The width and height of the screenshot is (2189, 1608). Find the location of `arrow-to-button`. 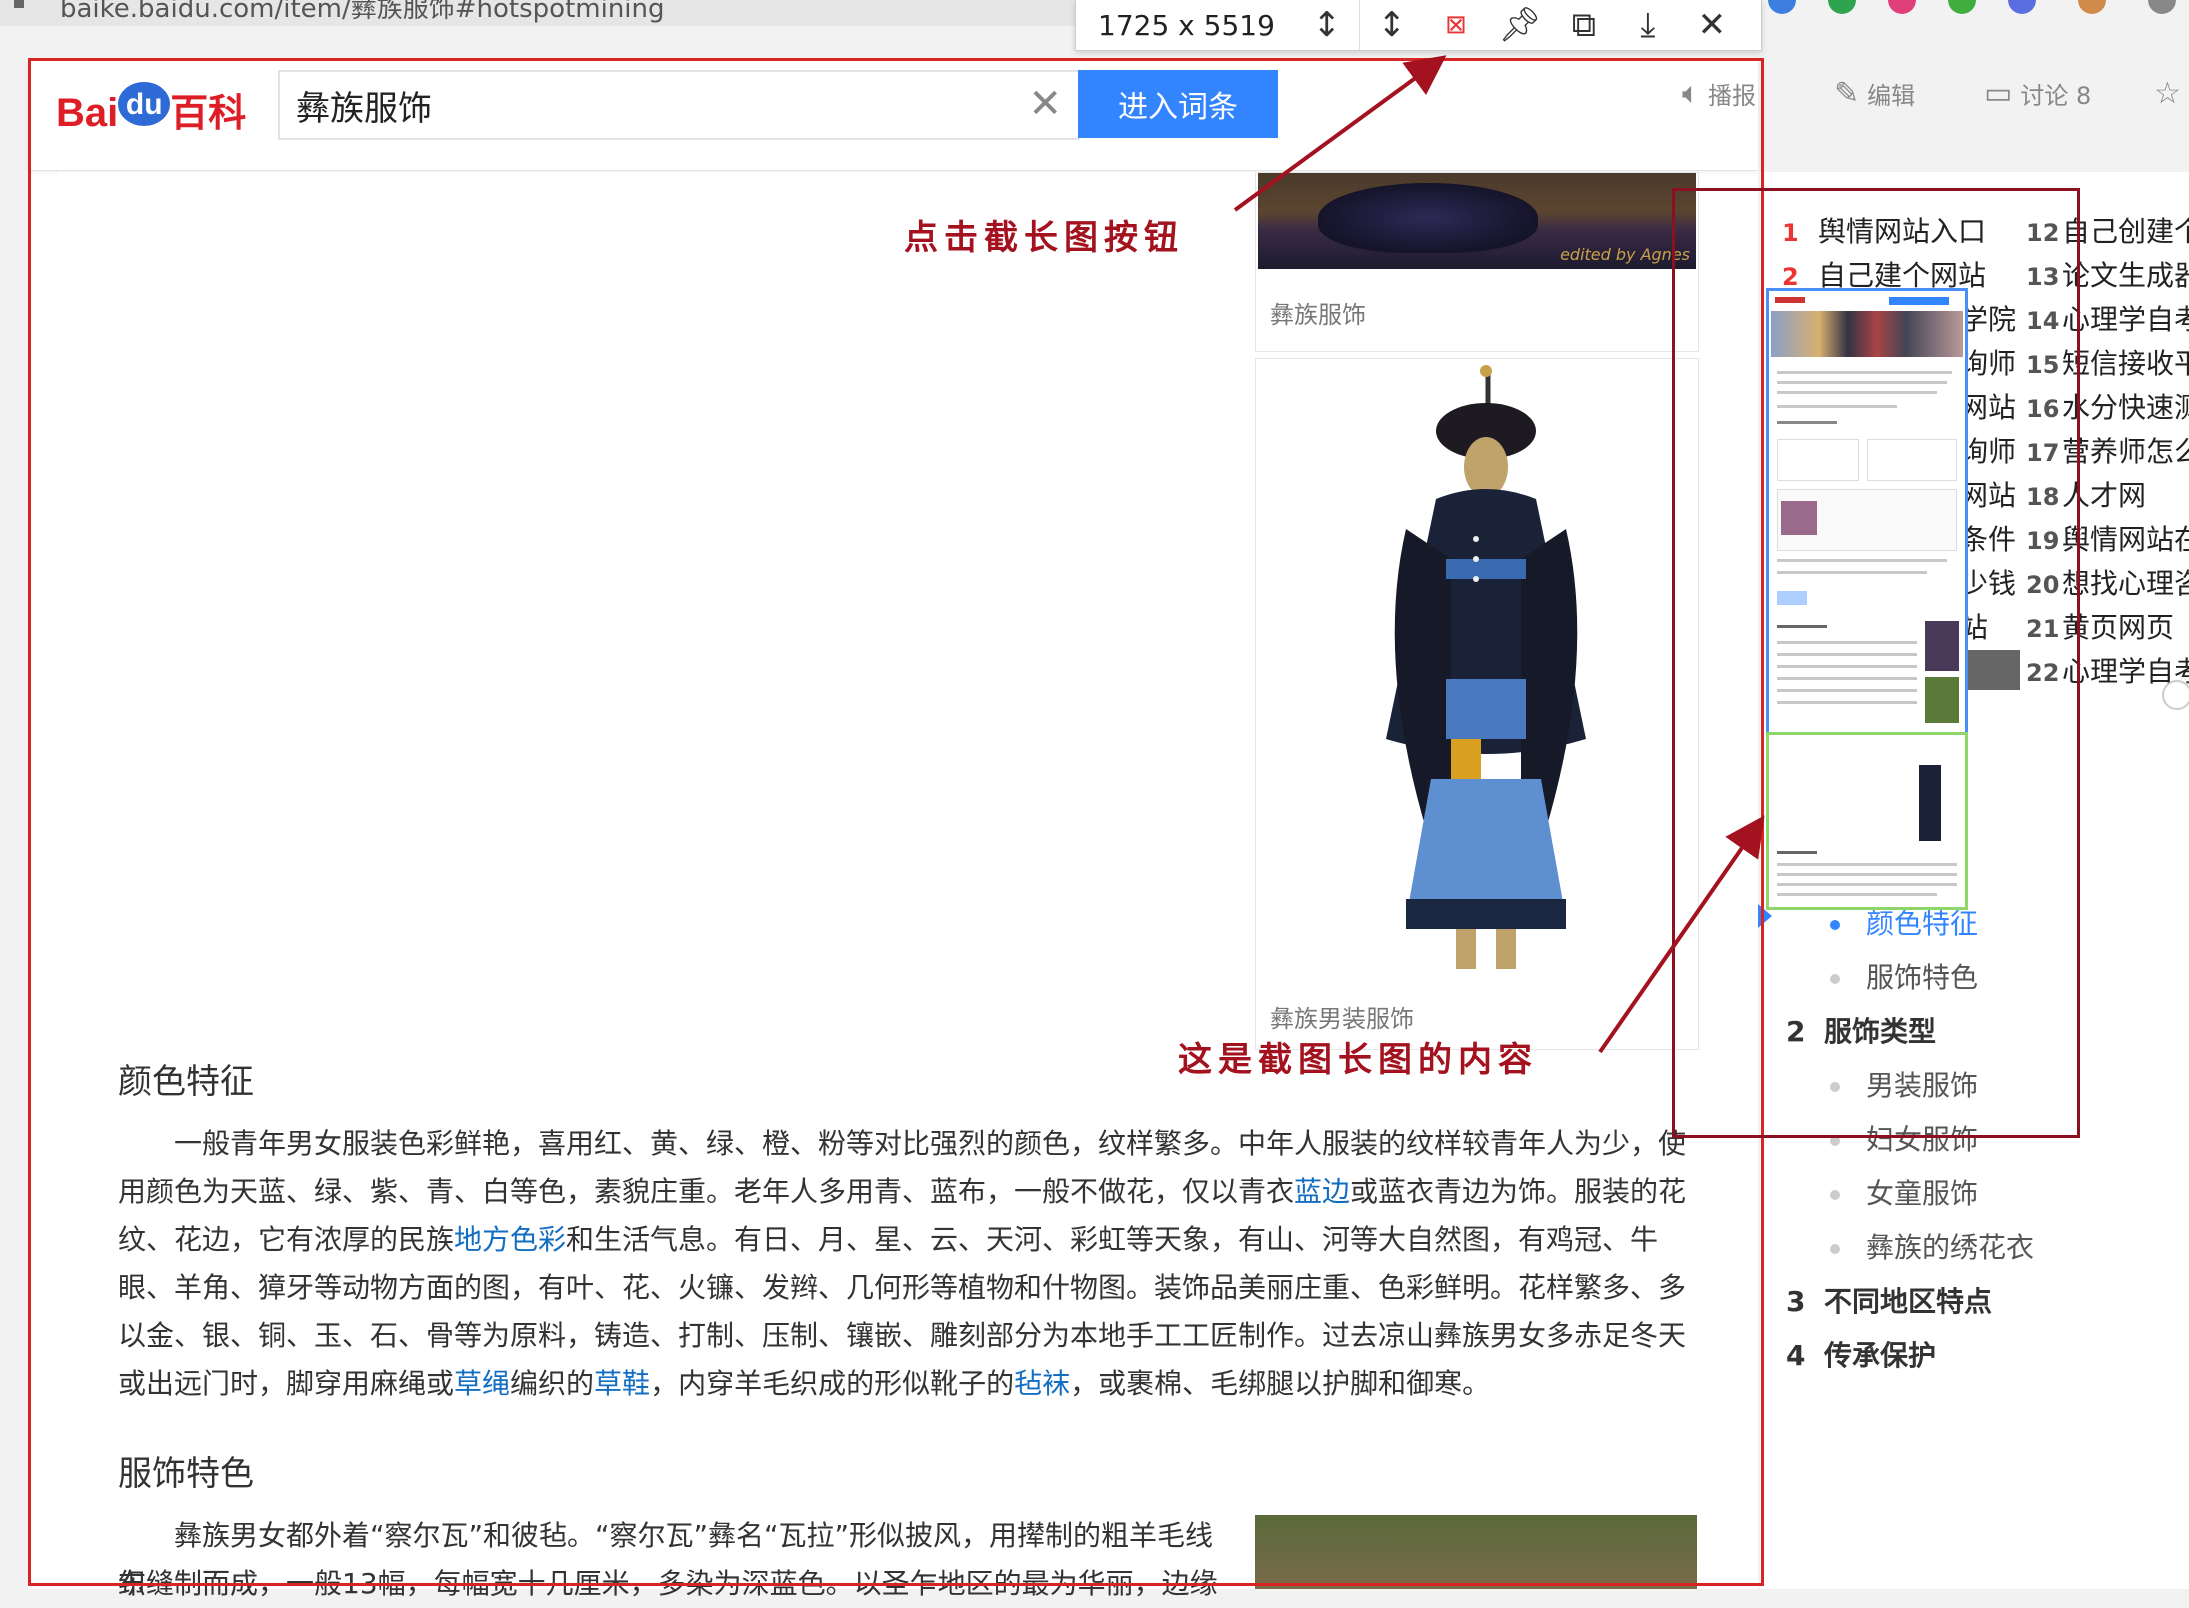

arrow-to-button is located at coordinates (1340, 133).